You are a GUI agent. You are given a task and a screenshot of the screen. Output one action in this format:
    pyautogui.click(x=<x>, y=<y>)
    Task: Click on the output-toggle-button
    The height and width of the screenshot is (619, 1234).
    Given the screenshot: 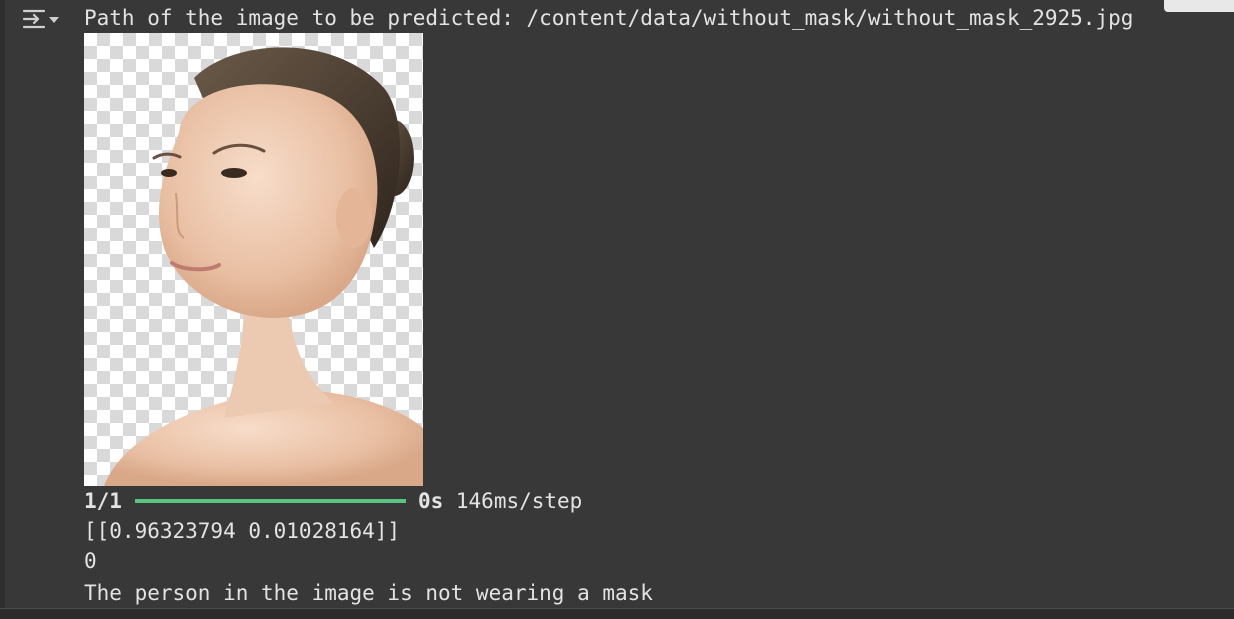 What is the action you would take?
    pyautogui.click(x=42, y=19)
    